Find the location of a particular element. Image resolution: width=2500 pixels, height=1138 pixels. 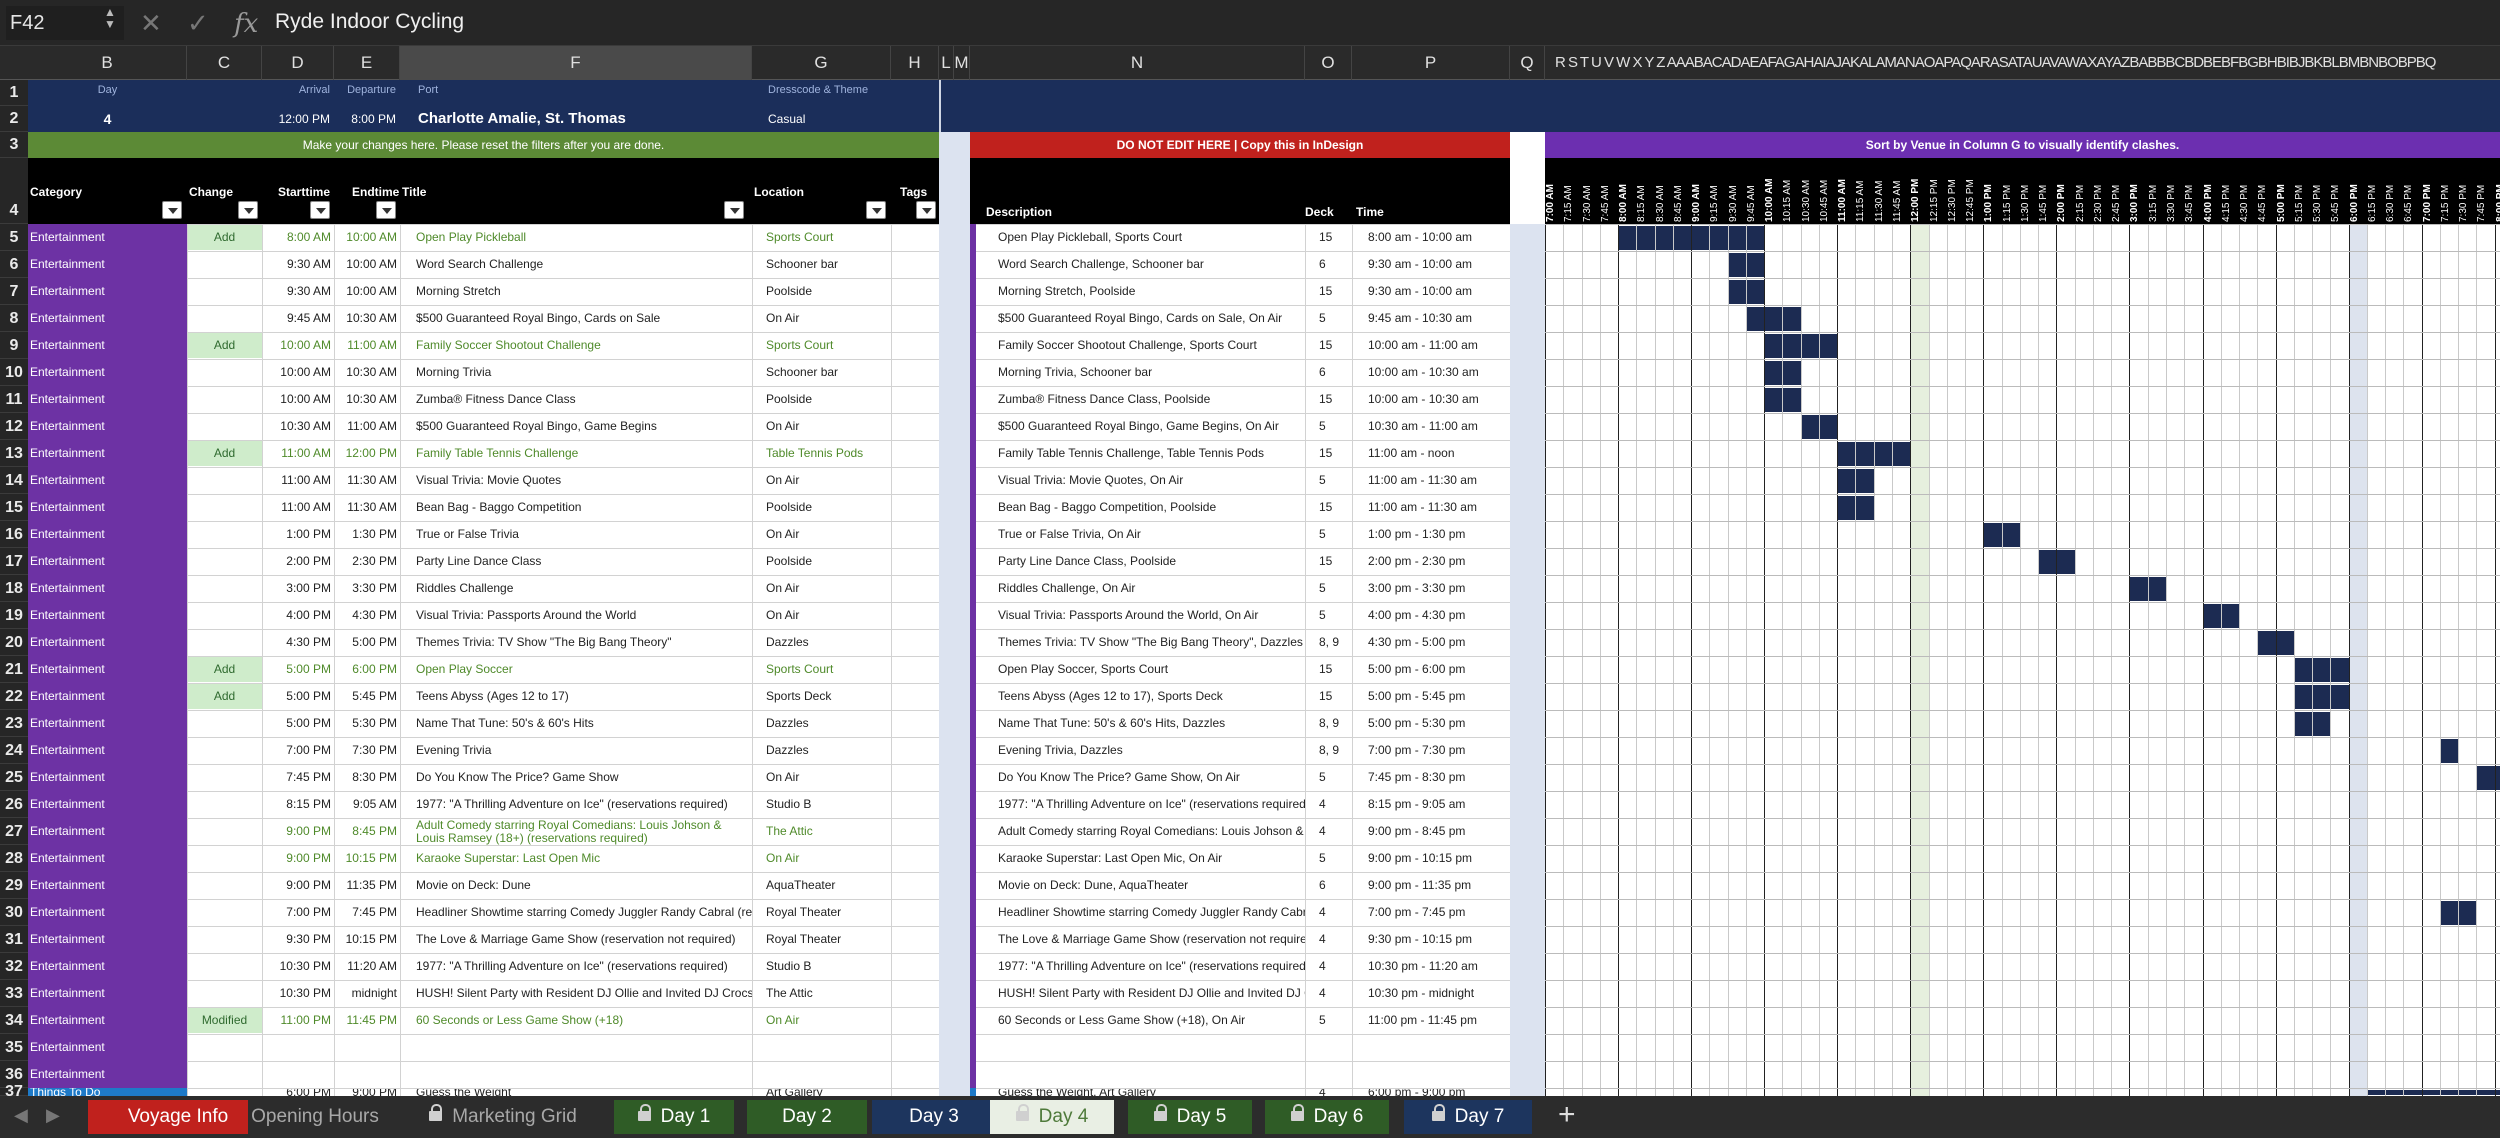

title-cell: Do You Know The Price? Game Show is located at coordinates (576, 777).